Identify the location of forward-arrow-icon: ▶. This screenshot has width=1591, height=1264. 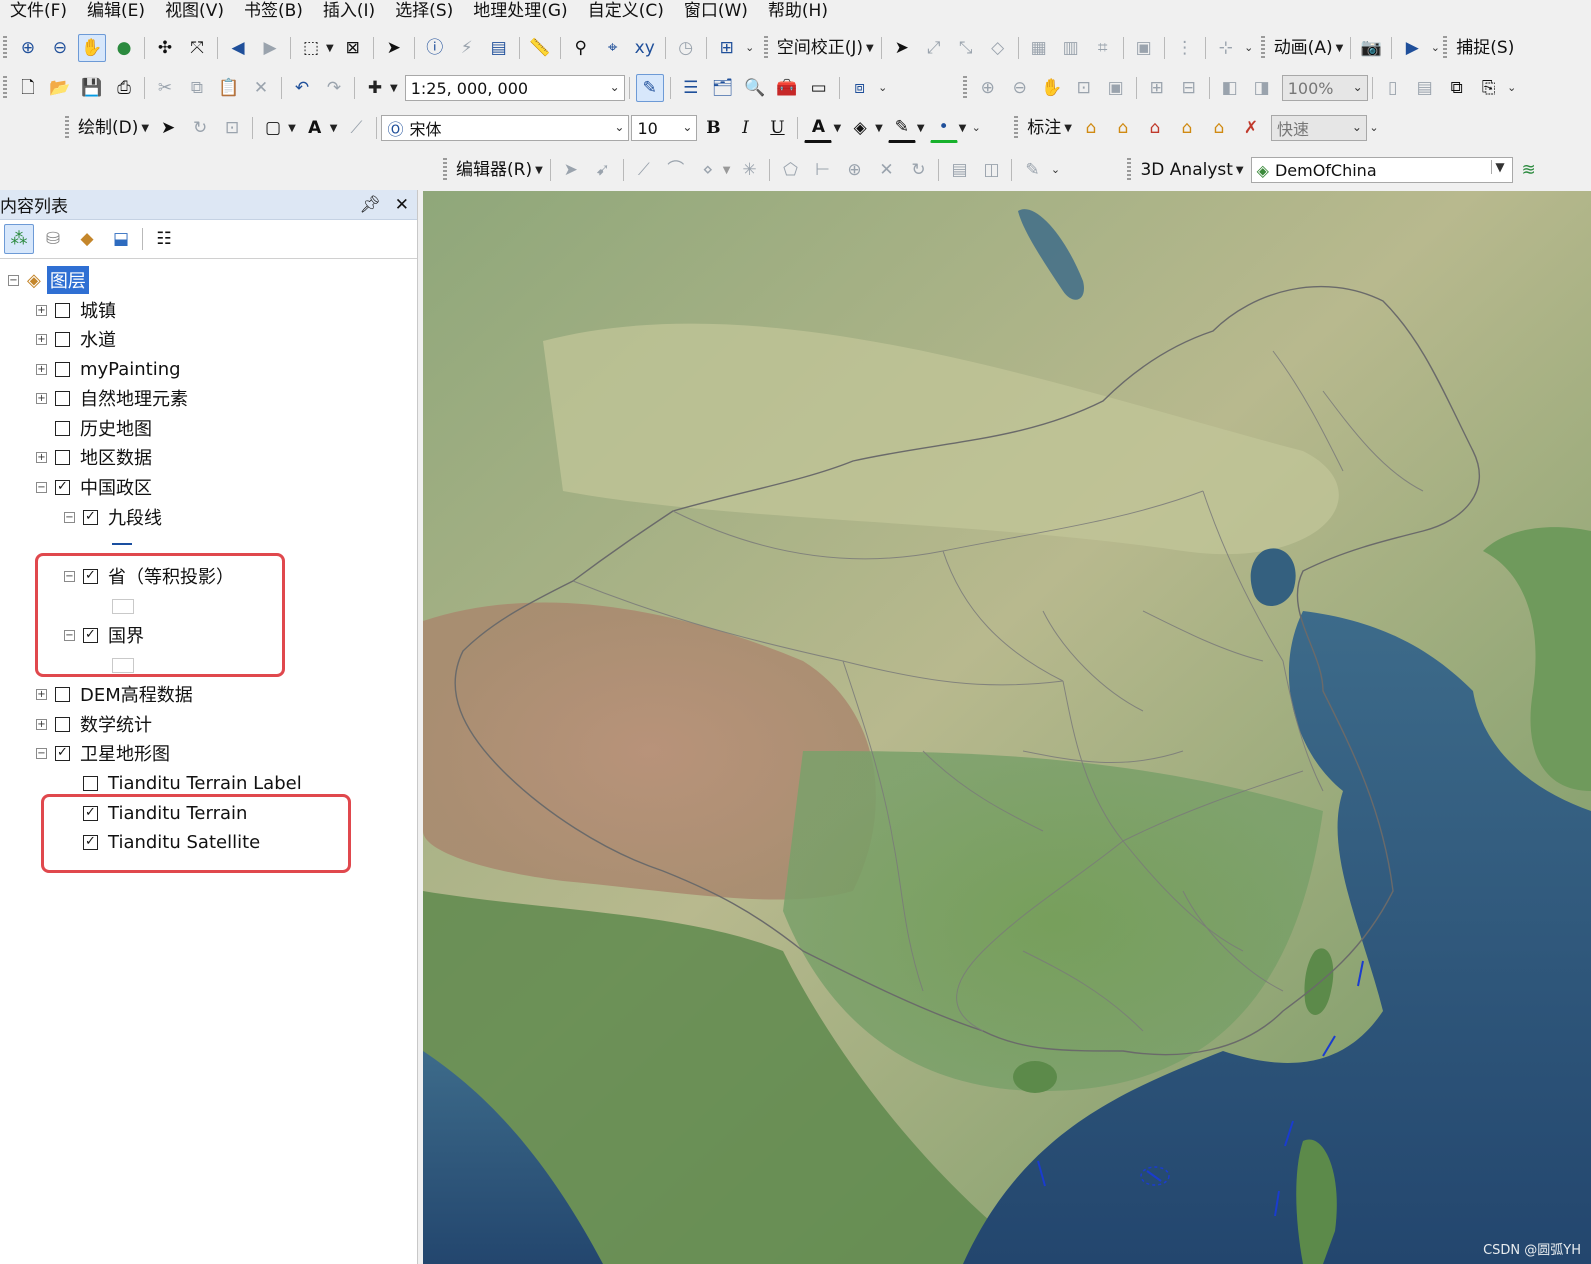
(270, 48).